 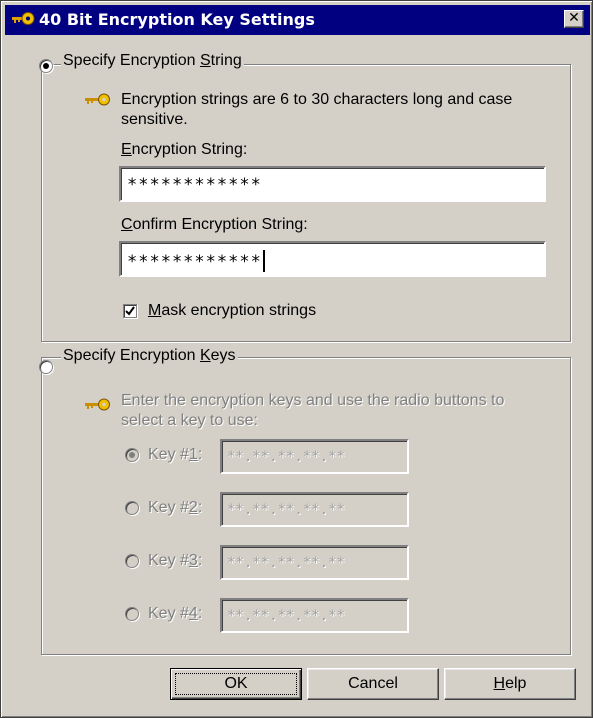 I want to click on confirm-string-field: ************, so click(x=332, y=259).